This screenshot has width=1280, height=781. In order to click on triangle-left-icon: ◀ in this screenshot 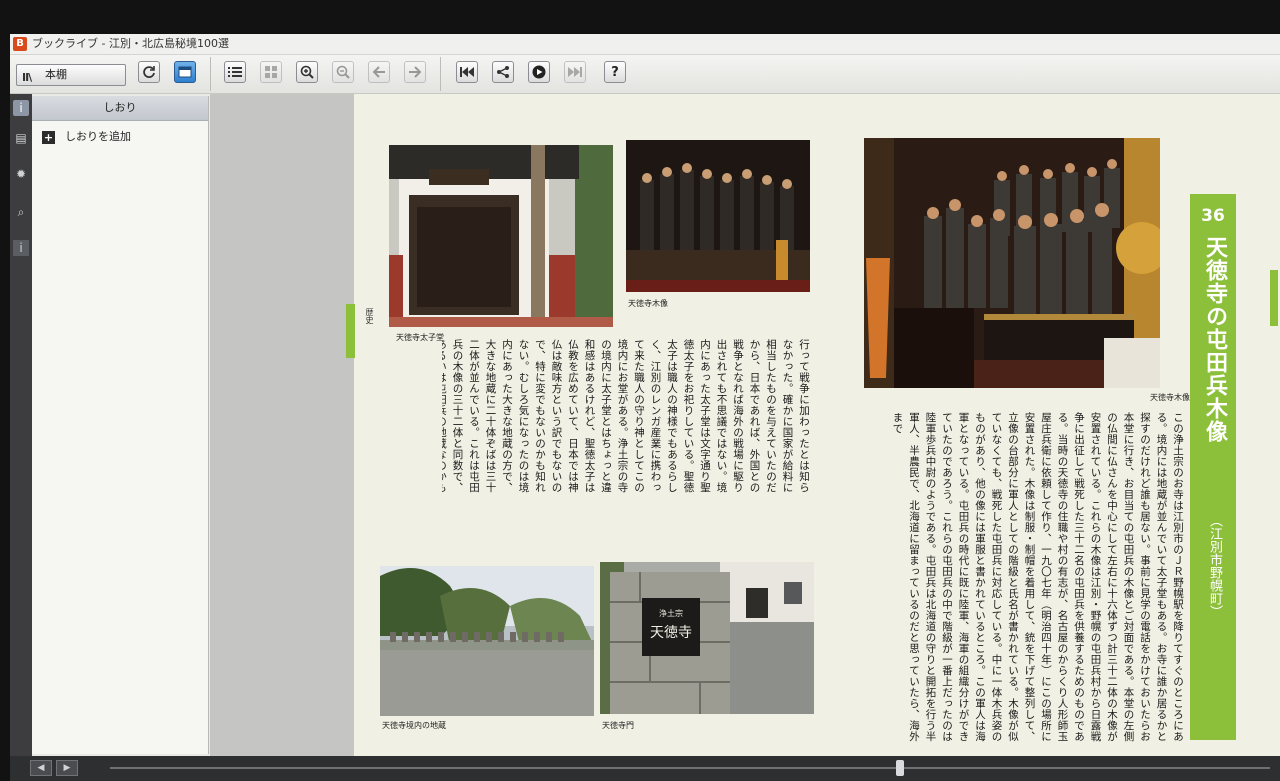, I will do `click(41, 768)`.